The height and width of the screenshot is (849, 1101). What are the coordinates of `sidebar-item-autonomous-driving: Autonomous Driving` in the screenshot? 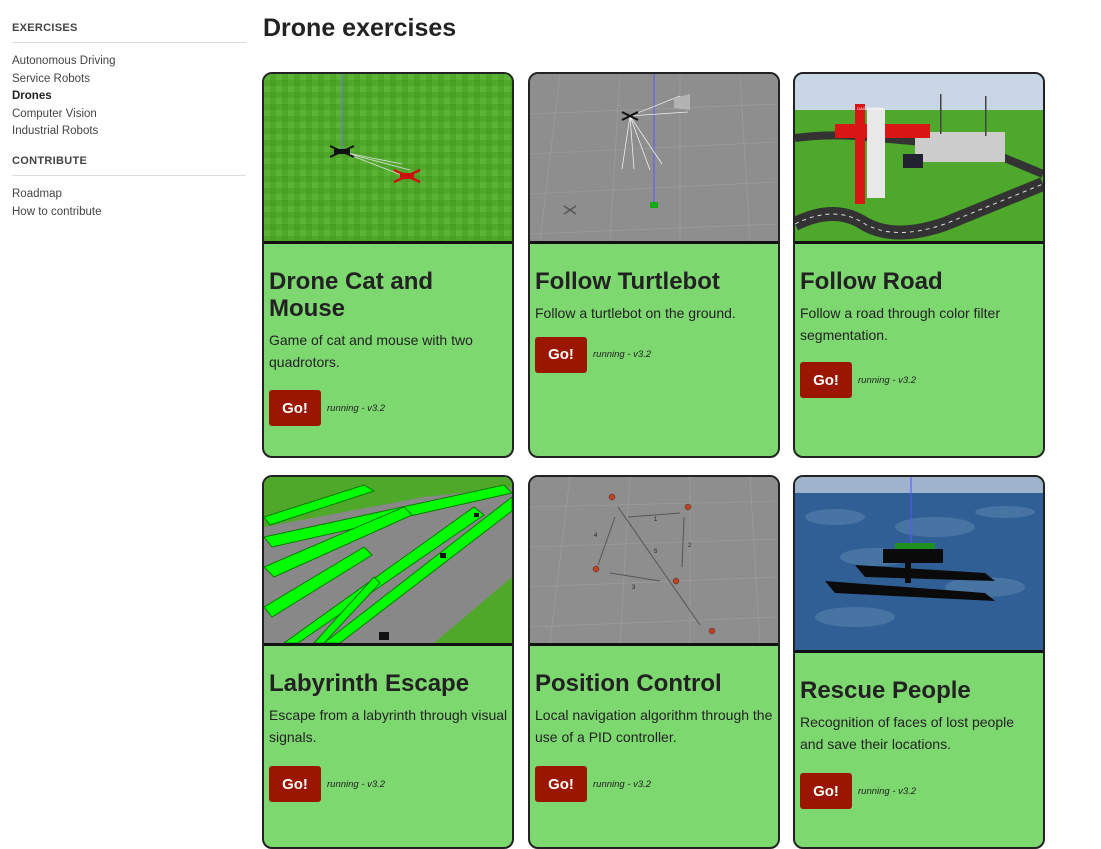 It's located at (129, 62).